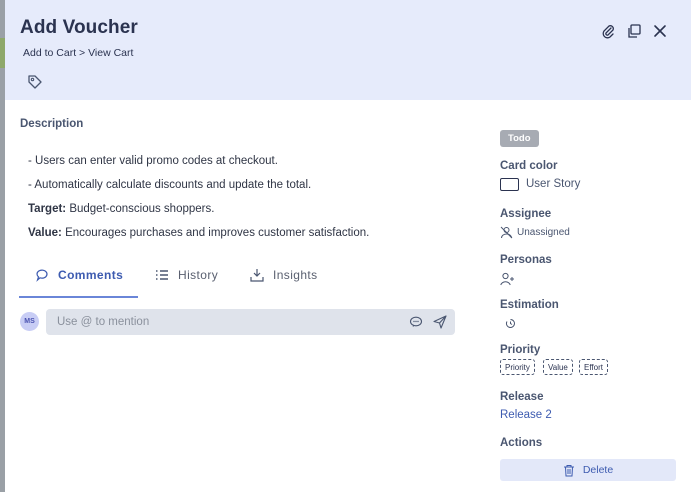 Image resolution: width=691 pixels, height=492 pixels. I want to click on avatar: MS, so click(29, 321).